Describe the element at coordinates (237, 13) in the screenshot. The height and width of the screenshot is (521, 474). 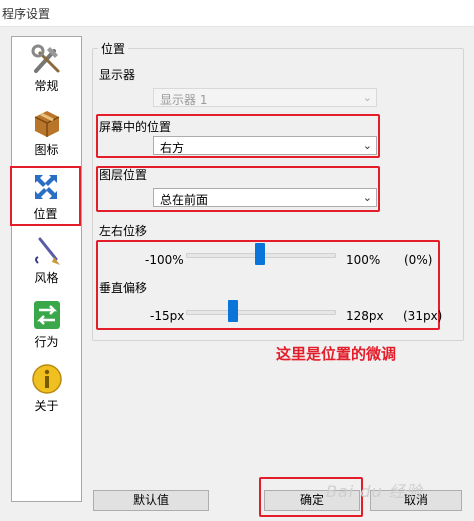
I see `title-bar: 程序设置` at that location.